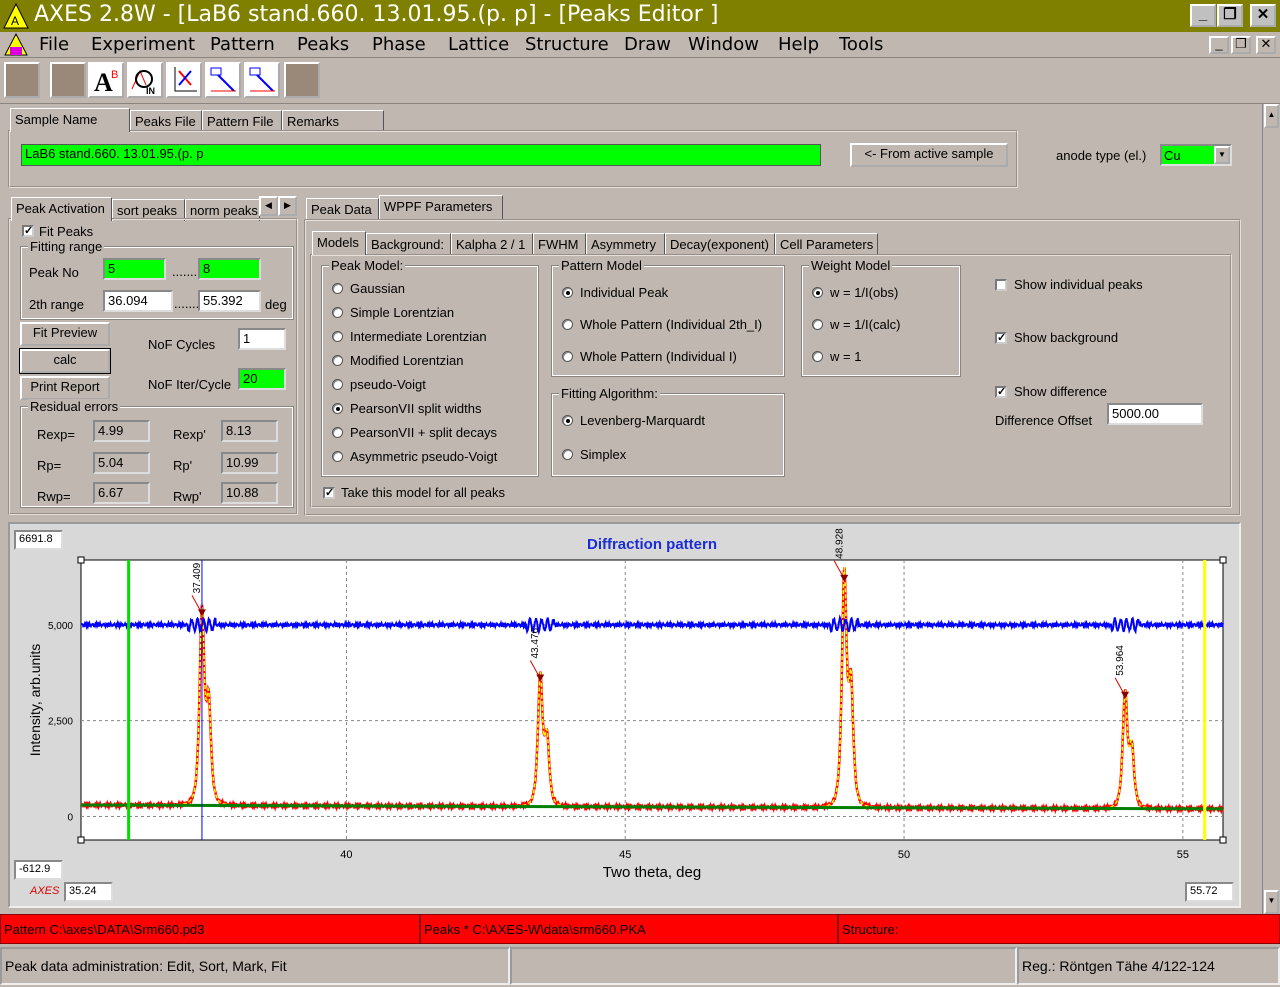  I want to click on show-difference-checkbox: ✓, so click(1001, 392).